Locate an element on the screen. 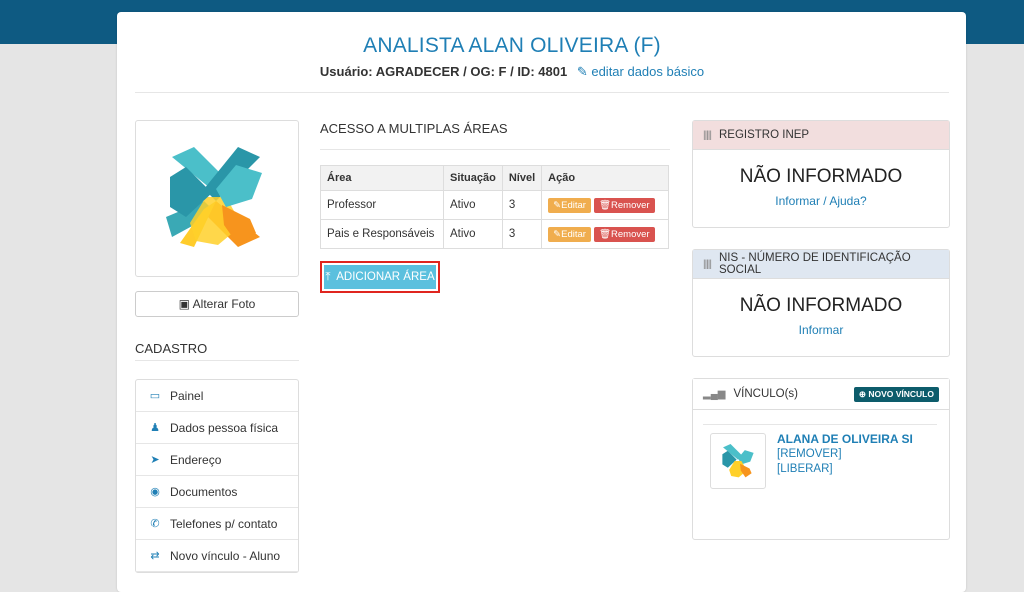 The width and height of the screenshot is (1024, 592). phone-icon: ✆ is located at coordinates (155, 524).